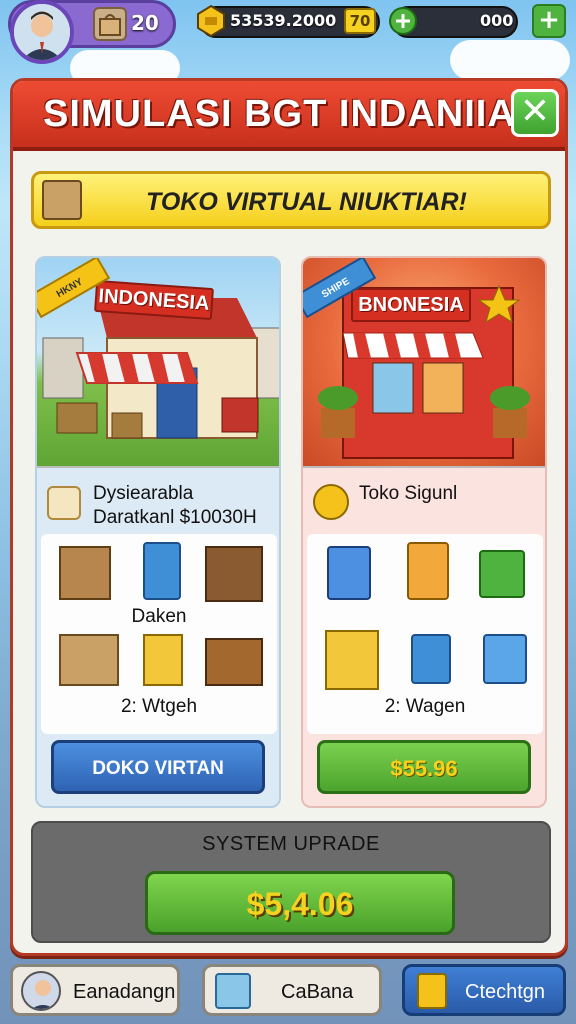  I want to click on buy-store-button: $55.96, so click(424, 767).